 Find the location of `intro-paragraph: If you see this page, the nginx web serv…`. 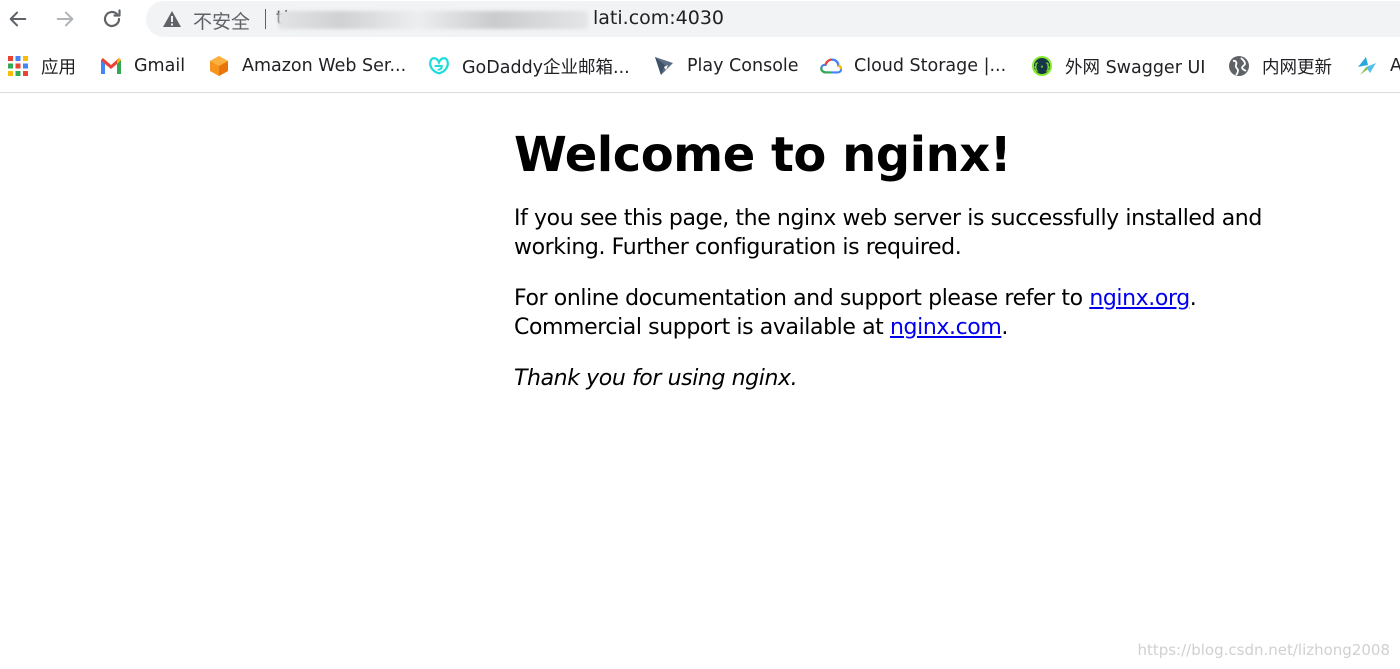

intro-paragraph: If you see this page, the nginx web serv… is located at coordinates (888, 233).